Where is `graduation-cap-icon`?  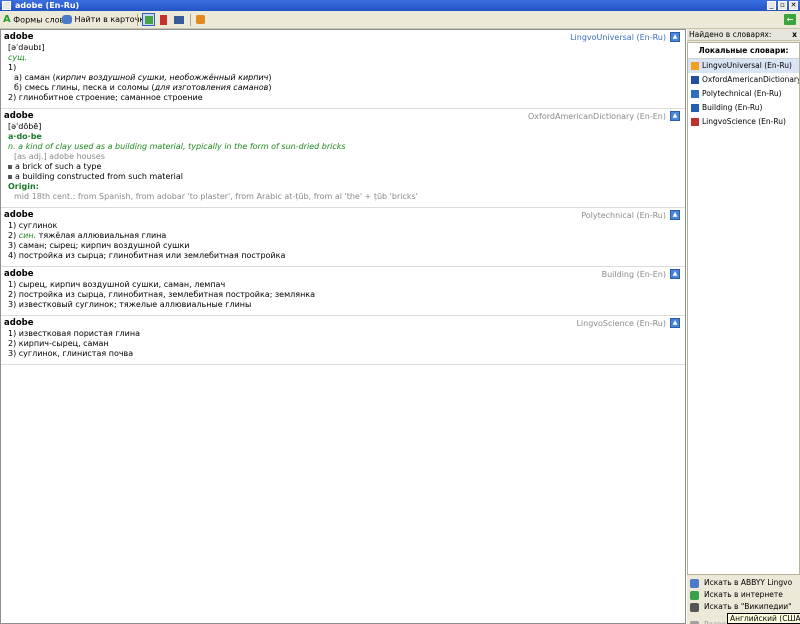 graduation-cap-icon is located at coordinates (179, 19).